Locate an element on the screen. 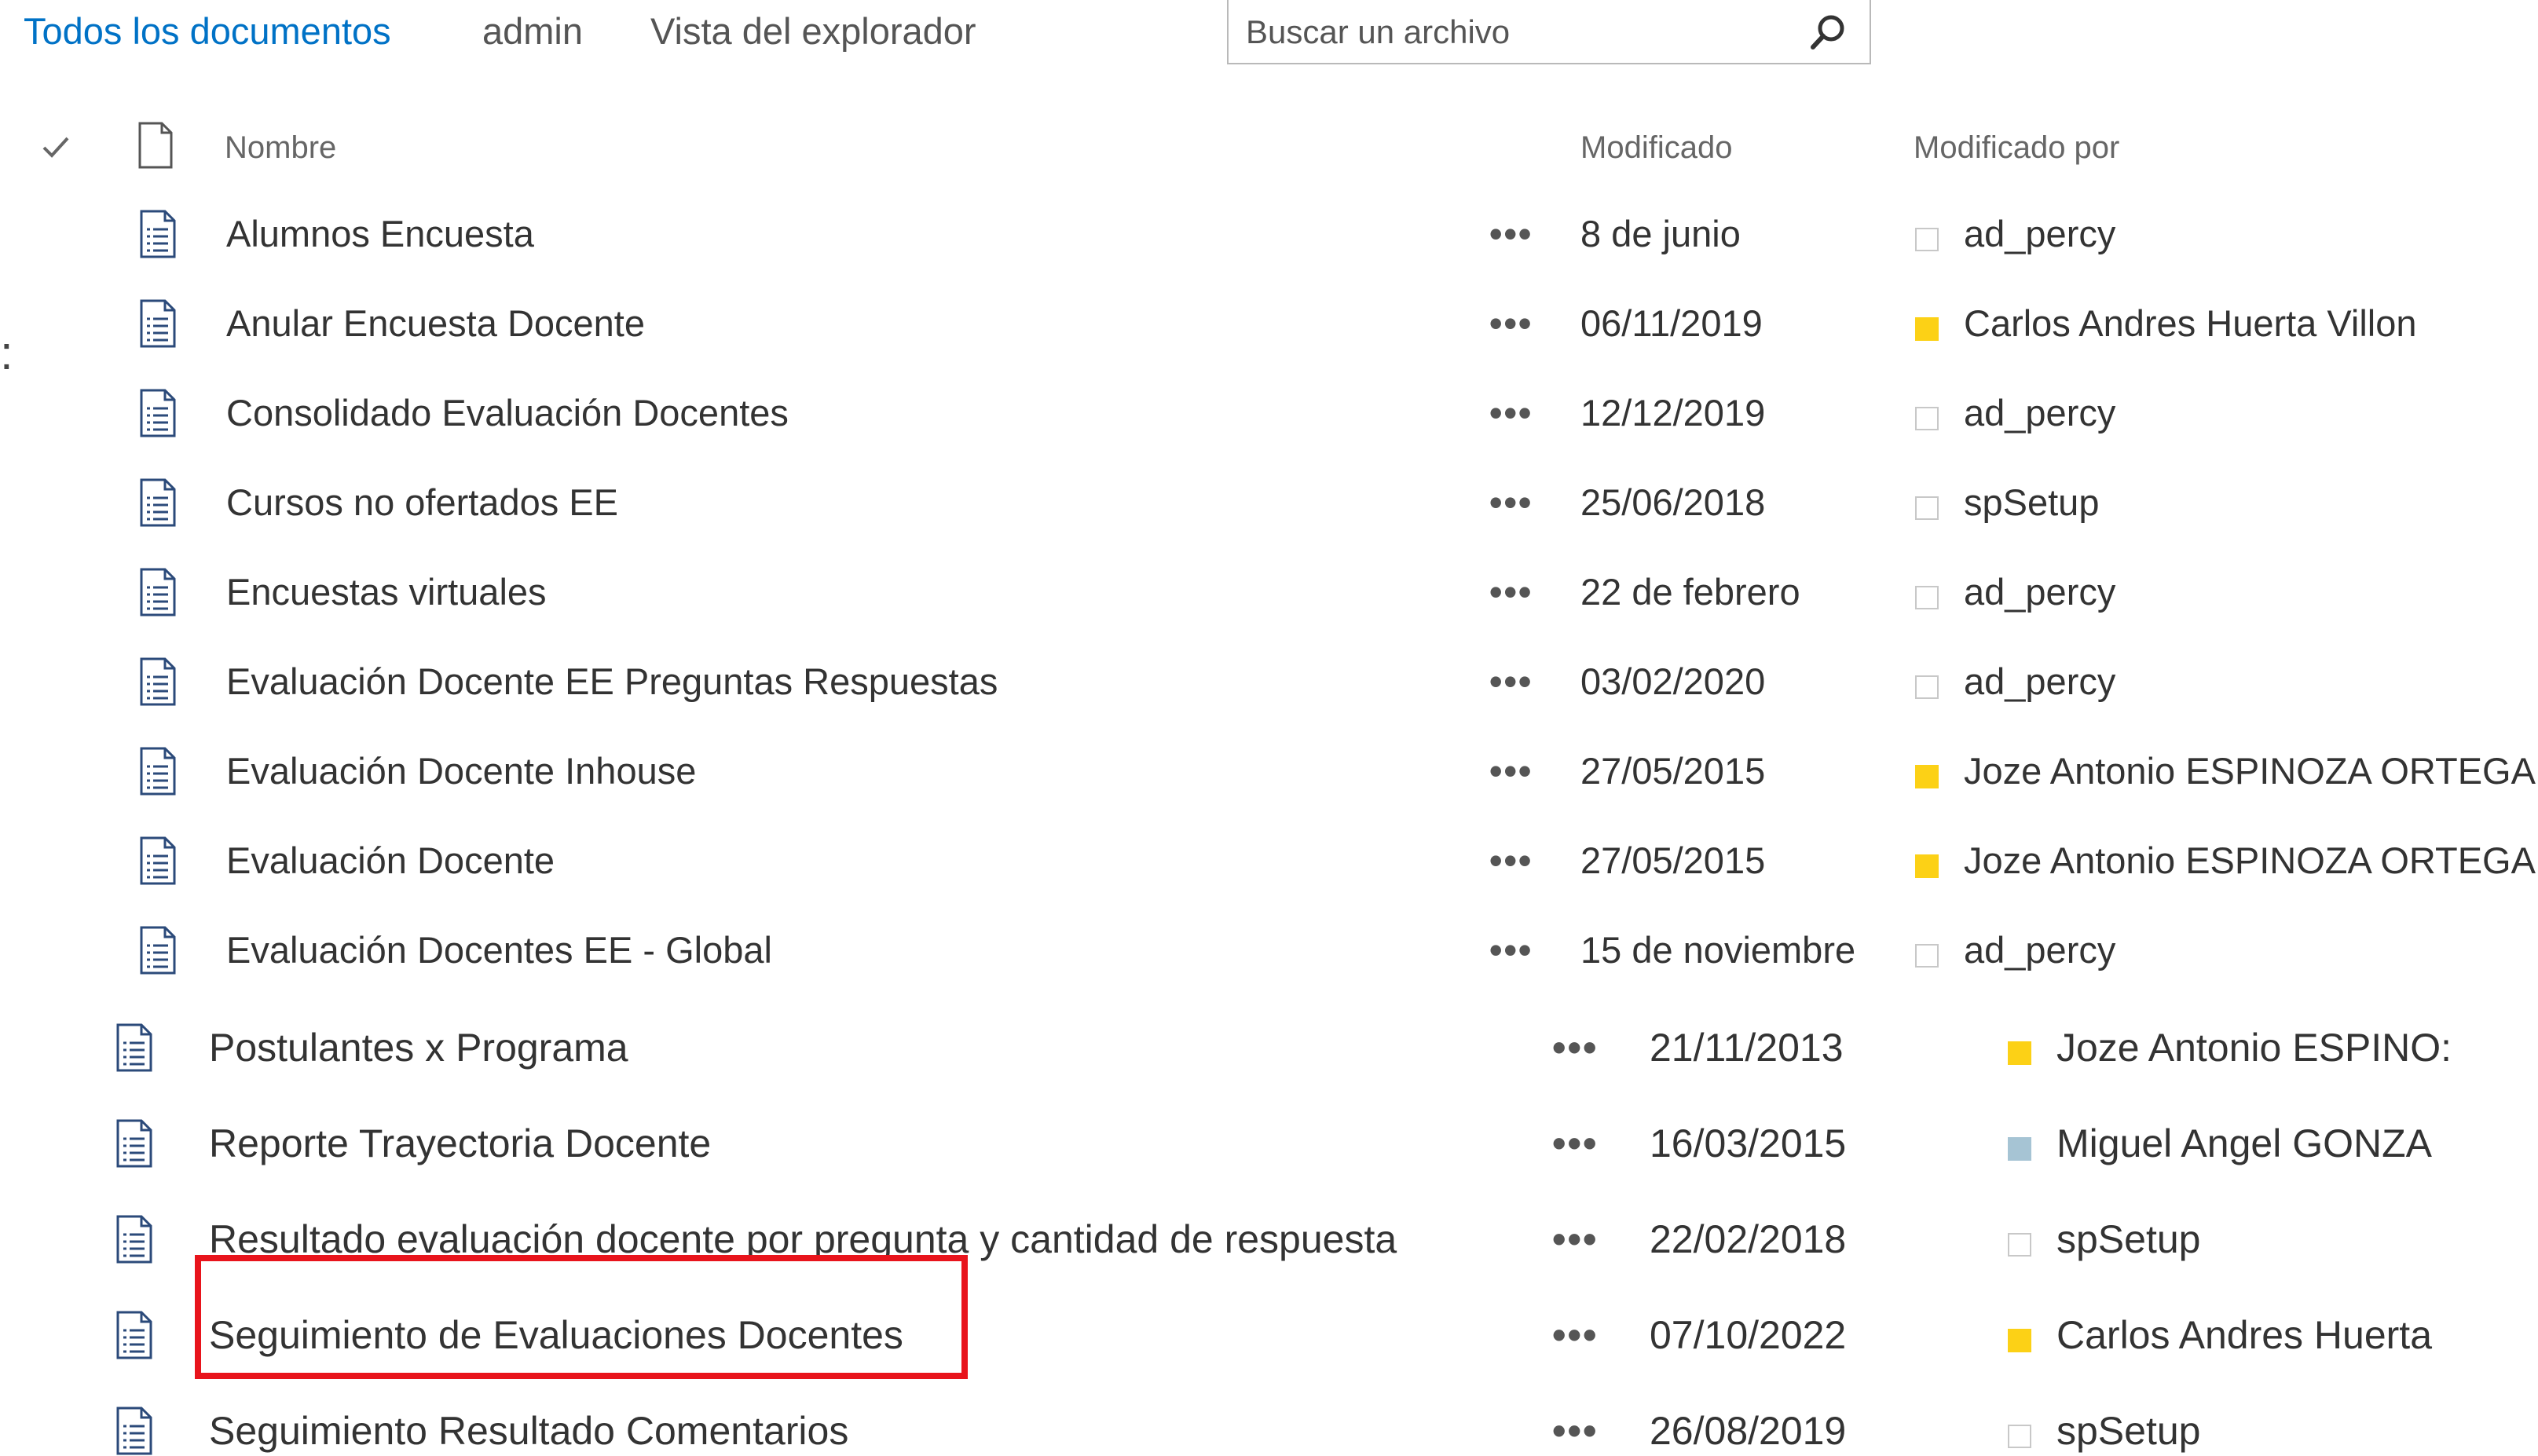  column-modified: Modificado is located at coordinates (1656, 148).